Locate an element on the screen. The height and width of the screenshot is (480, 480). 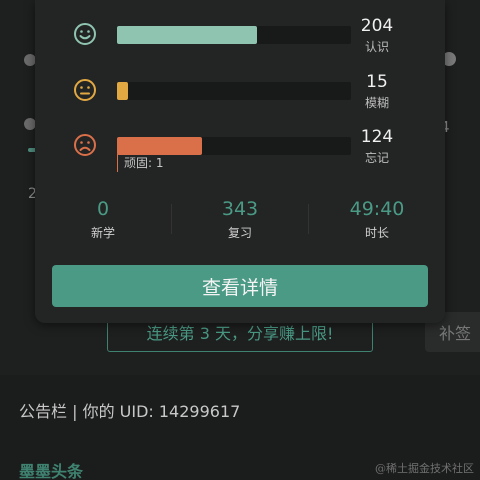
review-value: 343 is located at coordinates (240, 209).